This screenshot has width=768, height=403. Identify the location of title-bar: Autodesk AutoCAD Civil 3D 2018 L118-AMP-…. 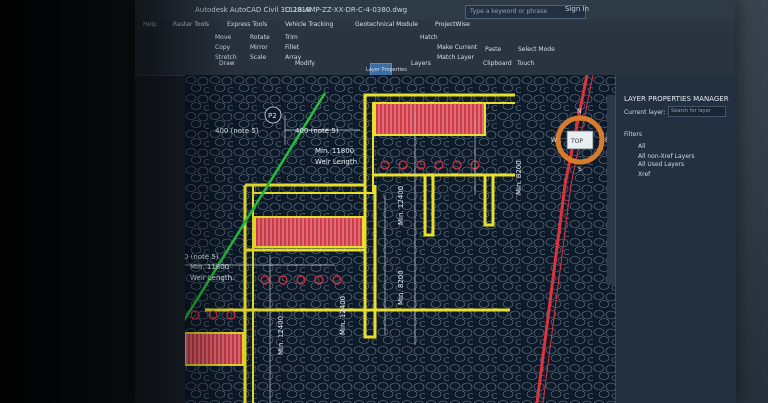
(435, 11).